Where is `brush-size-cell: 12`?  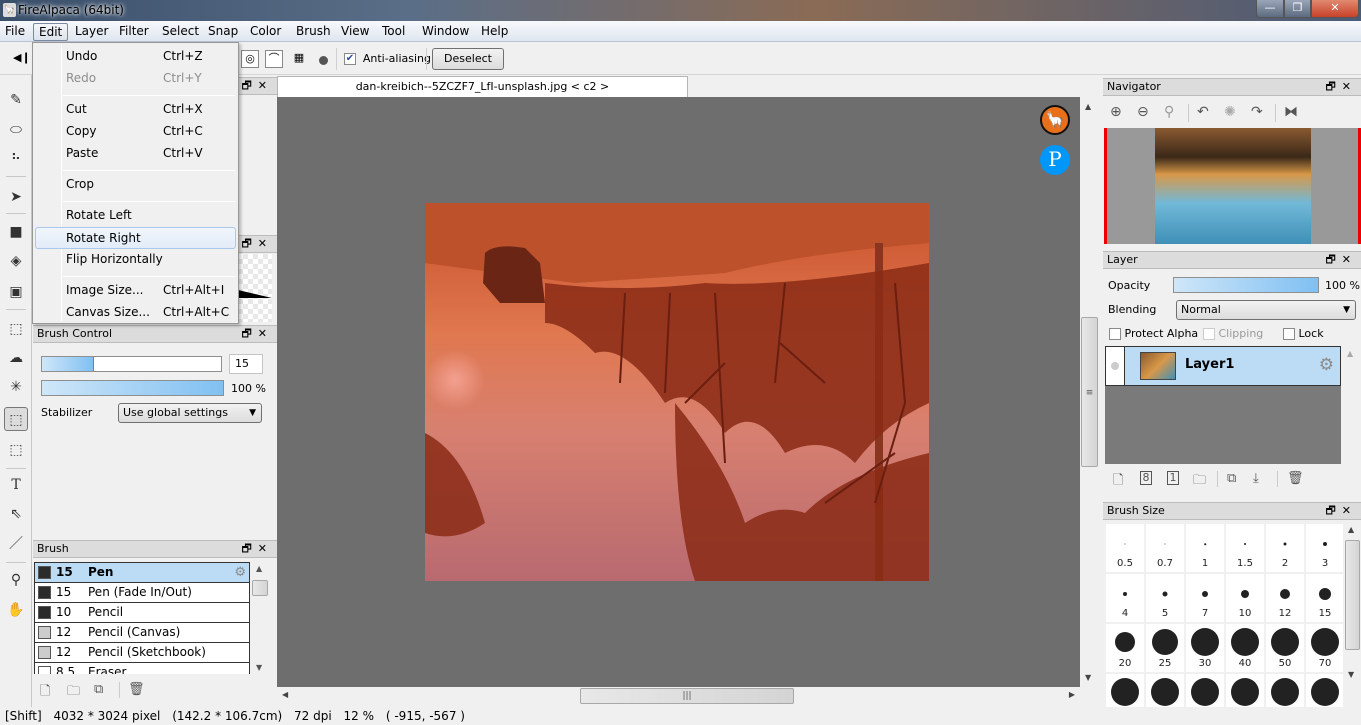 brush-size-cell: 12 is located at coordinates (1285, 598).